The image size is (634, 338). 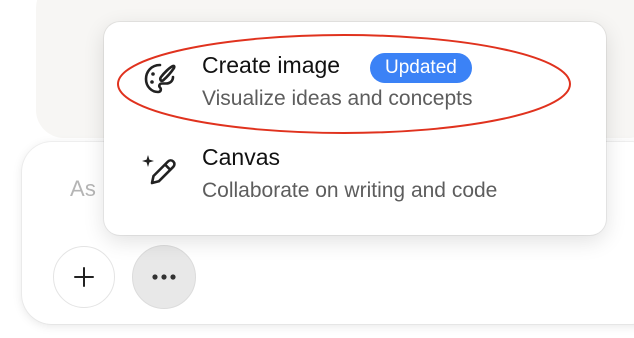 I want to click on more-horizontal-icon, so click(x=164, y=277).